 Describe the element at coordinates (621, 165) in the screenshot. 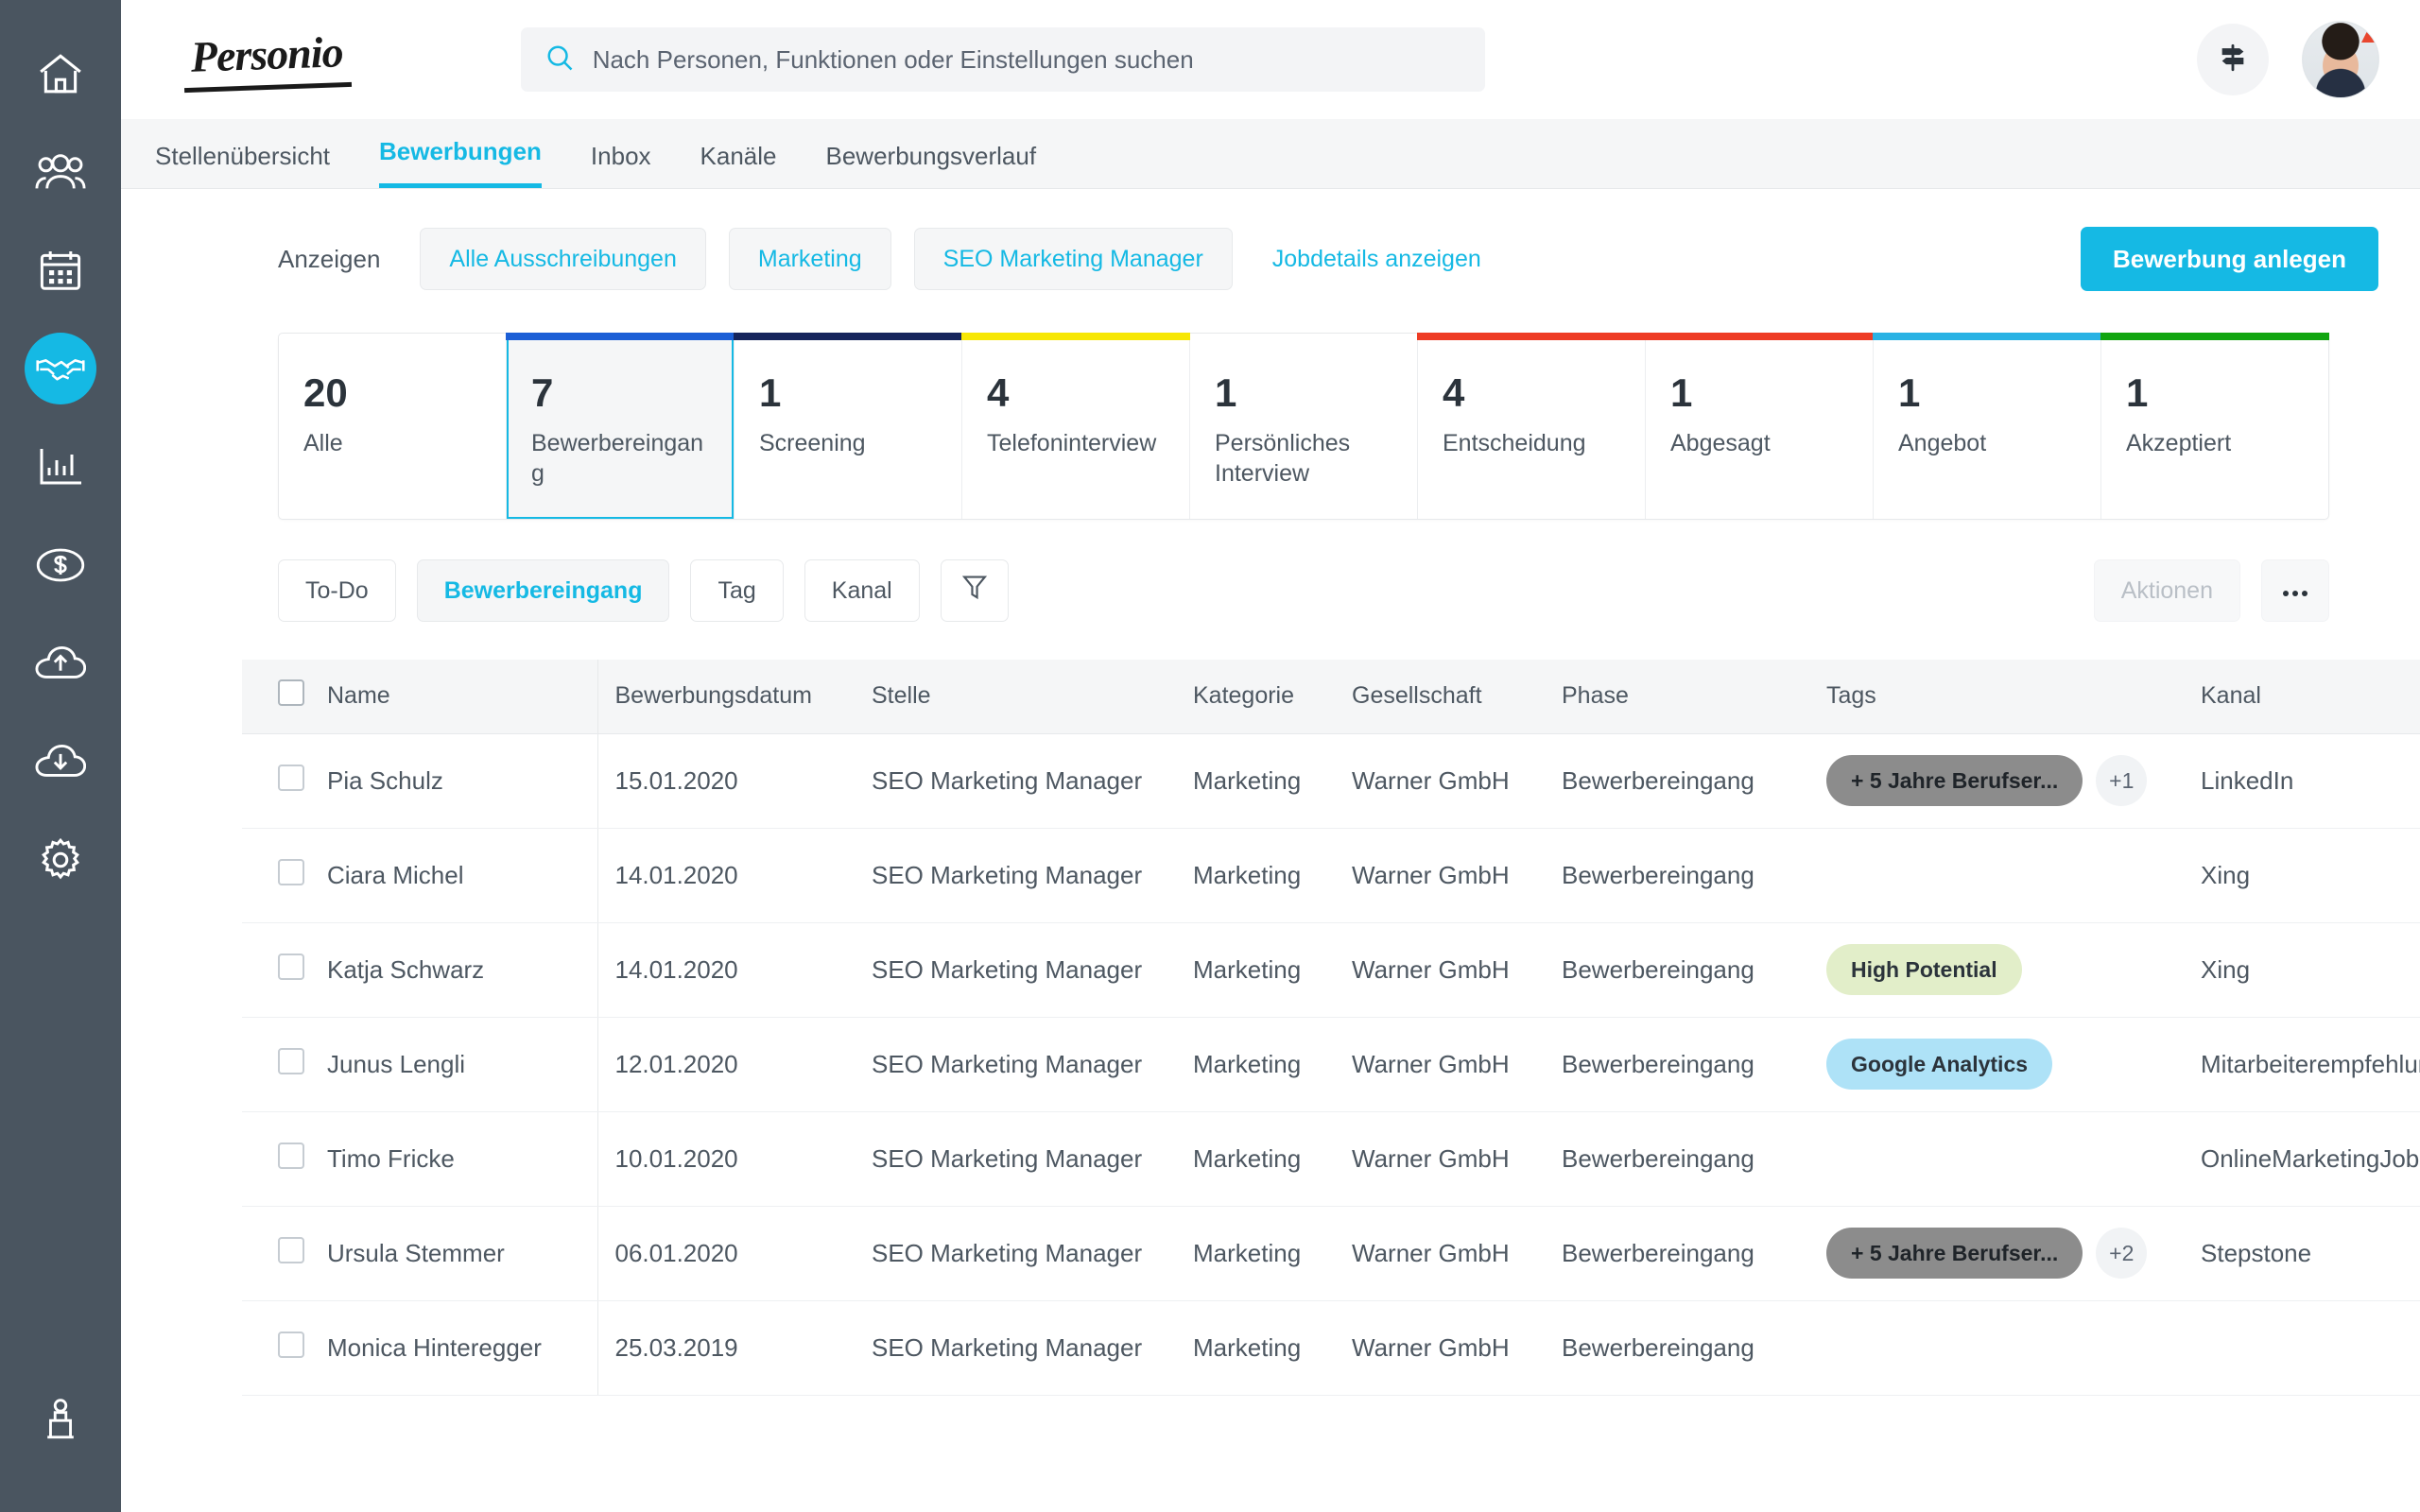

I see `tab-inbox: Inbox` at that location.